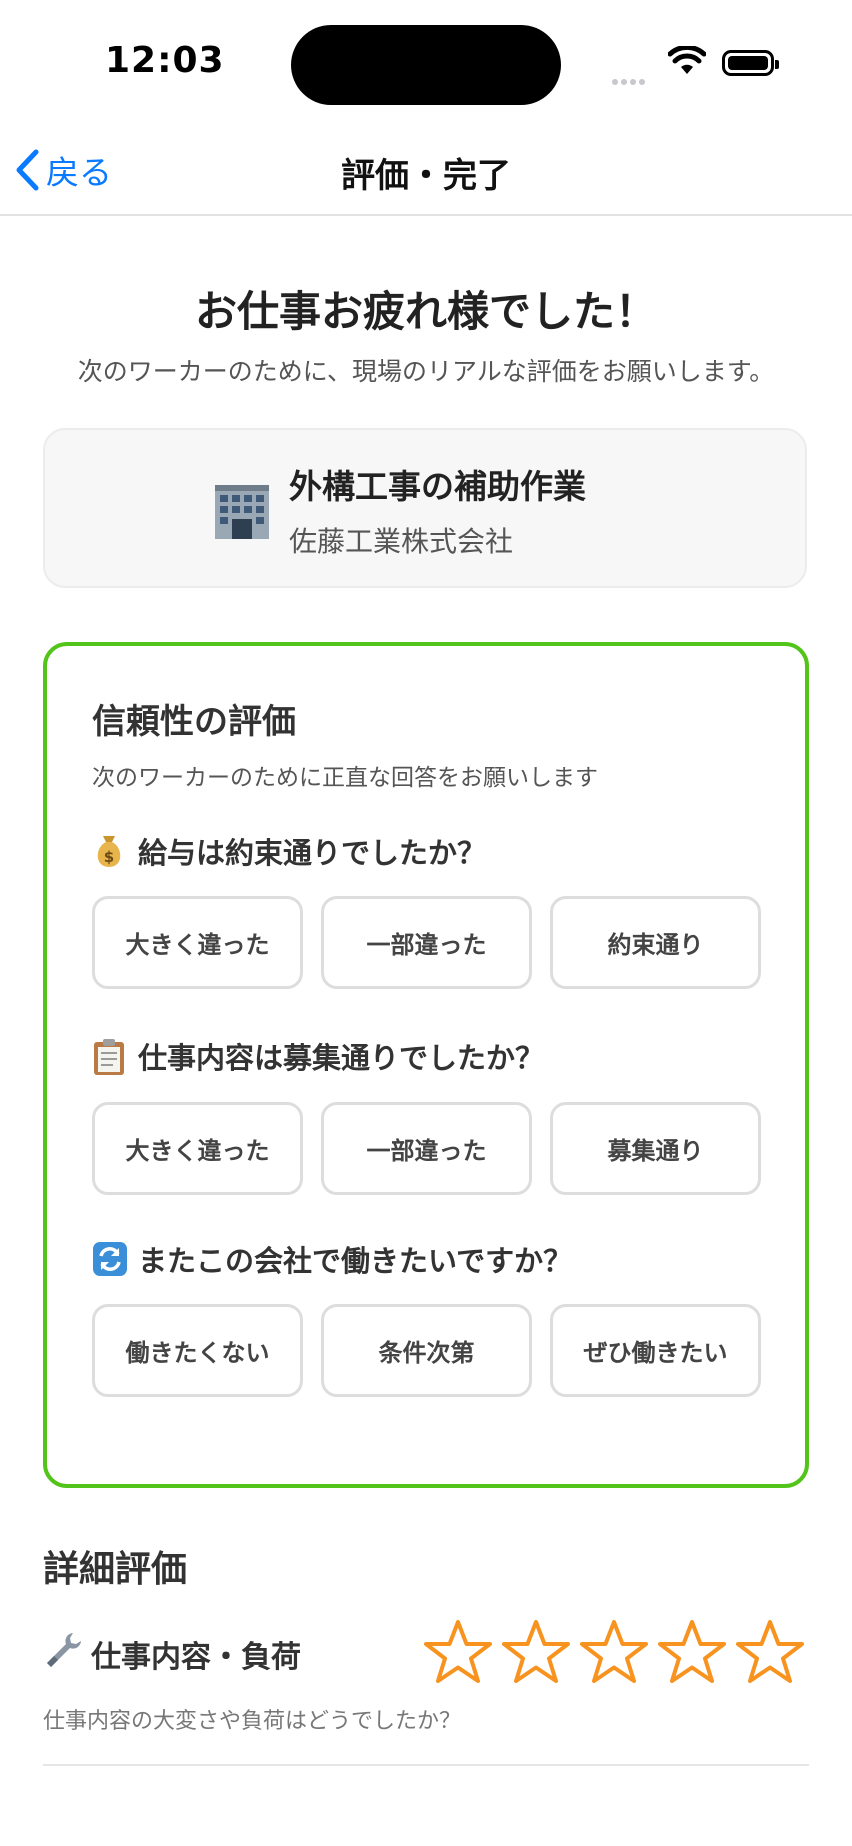 The width and height of the screenshot is (852, 1846). I want to click on nav-title: 評価・完了, so click(426, 176).